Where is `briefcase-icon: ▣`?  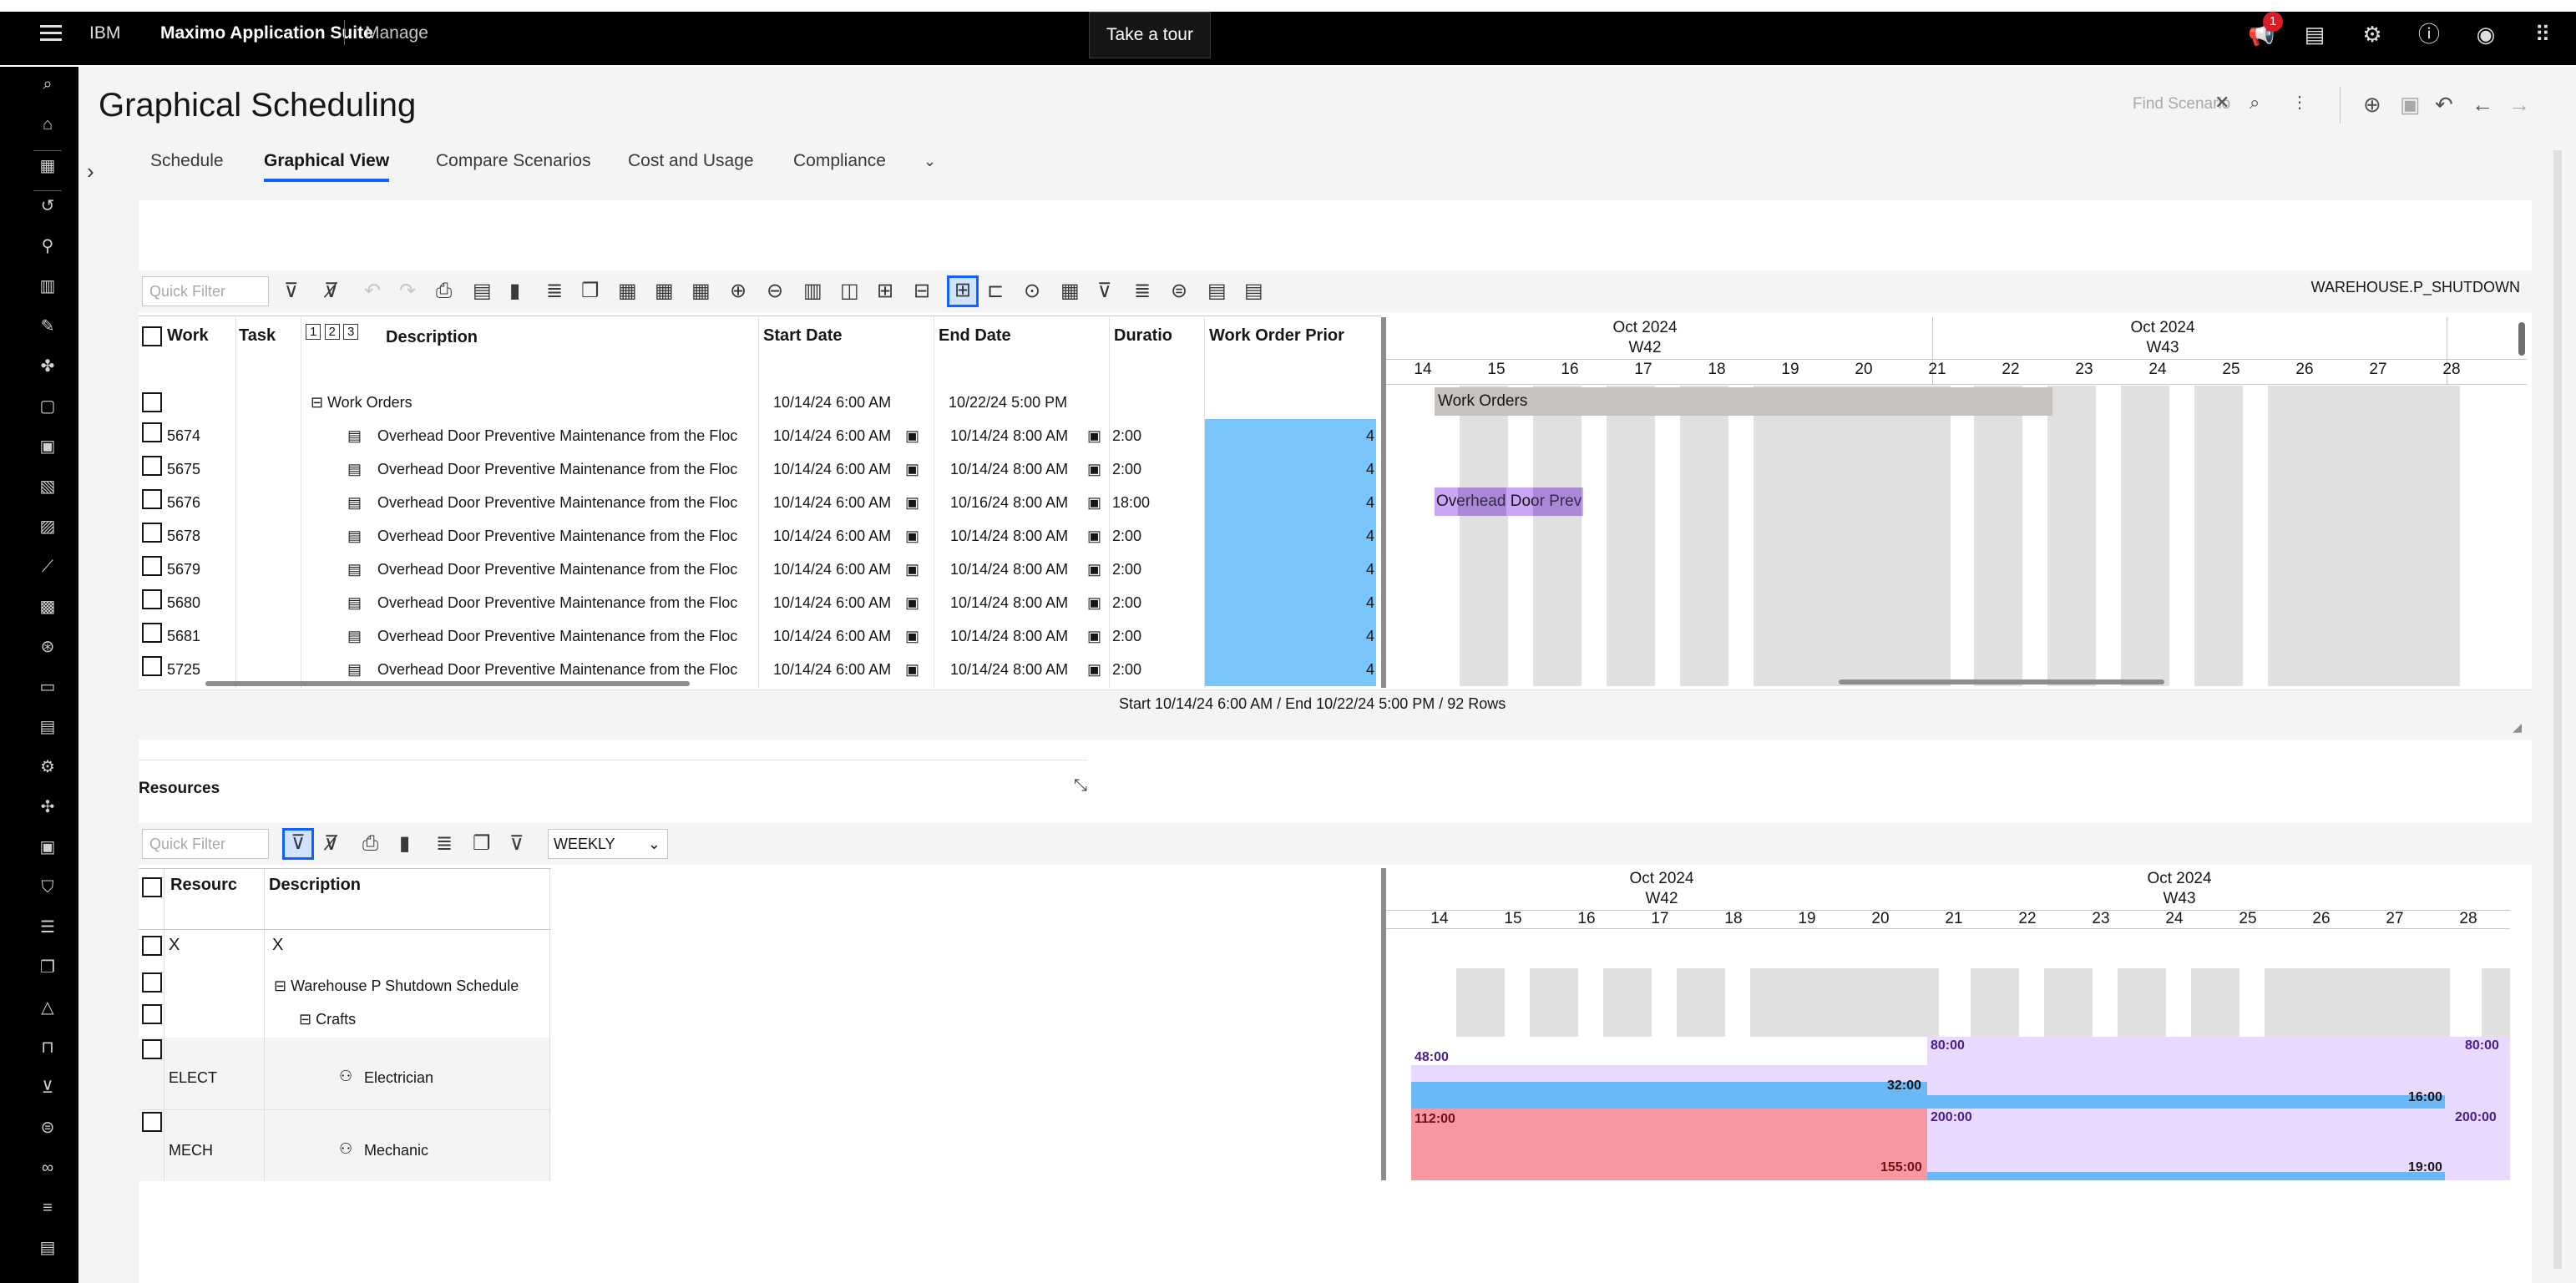 briefcase-icon: ▣ is located at coordinates (47, 847).